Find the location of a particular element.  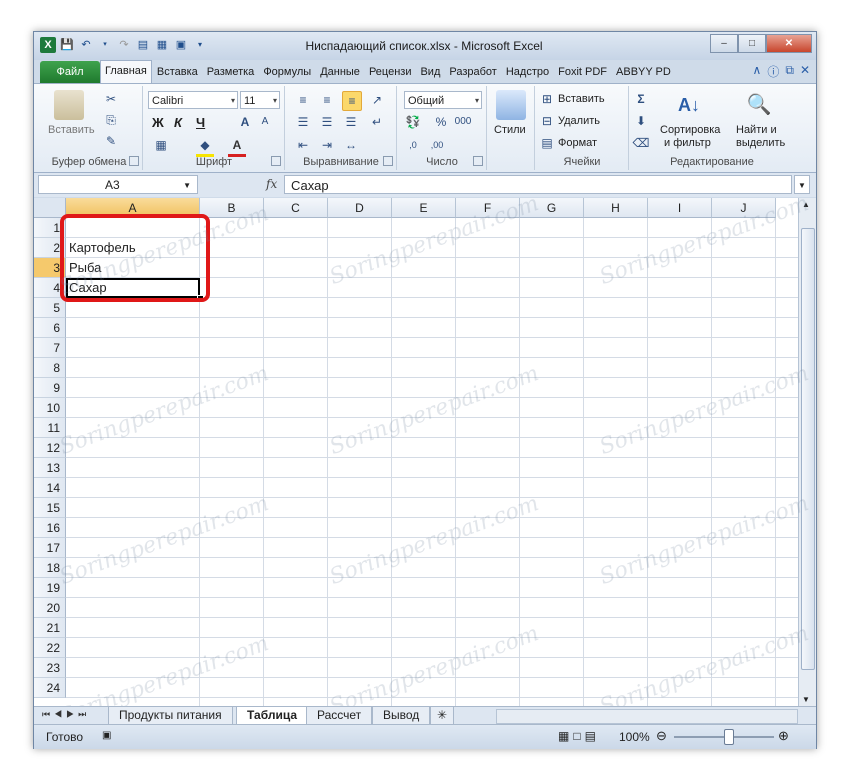

formula-input: Сахар is located at coordinates (538, 184).